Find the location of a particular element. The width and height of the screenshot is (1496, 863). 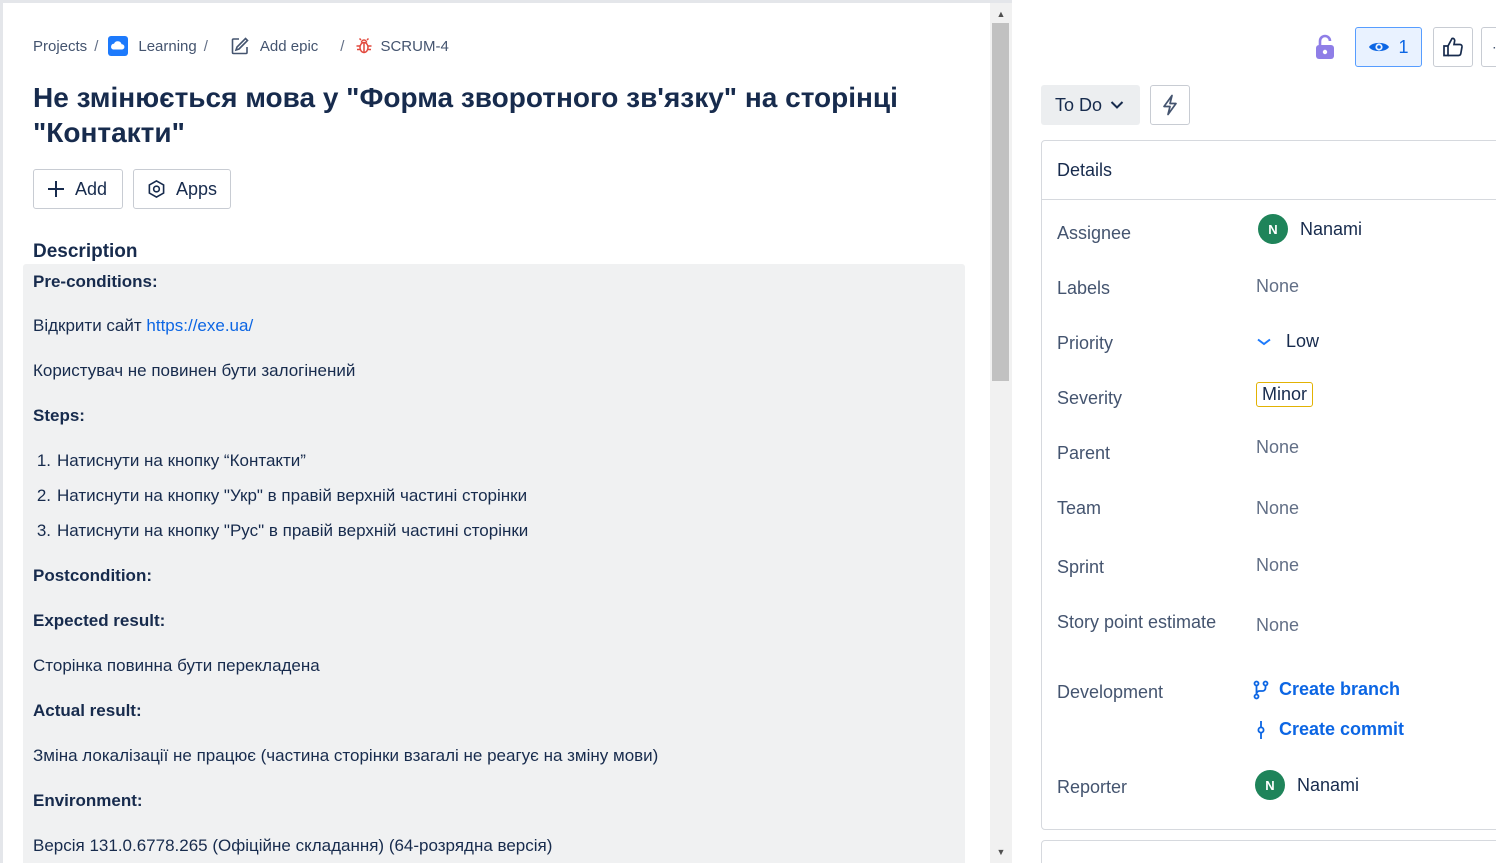

steps-heading: Steps: is located at coordinates (59, 415).